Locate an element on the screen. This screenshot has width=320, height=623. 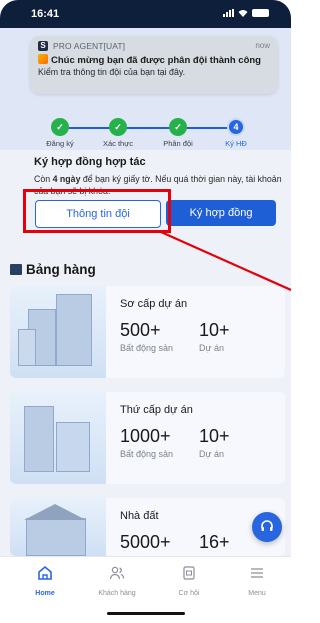
step-label: Phân đội is located at coordinates (178, 143).